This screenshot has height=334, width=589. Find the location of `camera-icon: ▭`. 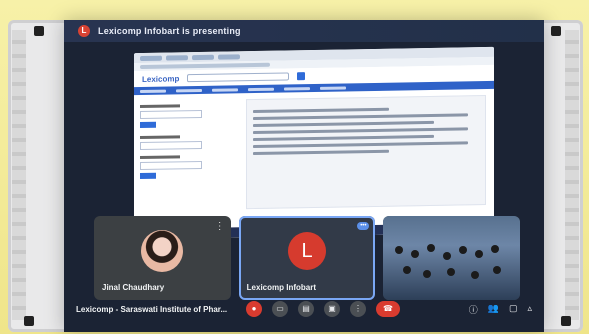

camera-icon: ▭ is located at coordinates (280, 309).